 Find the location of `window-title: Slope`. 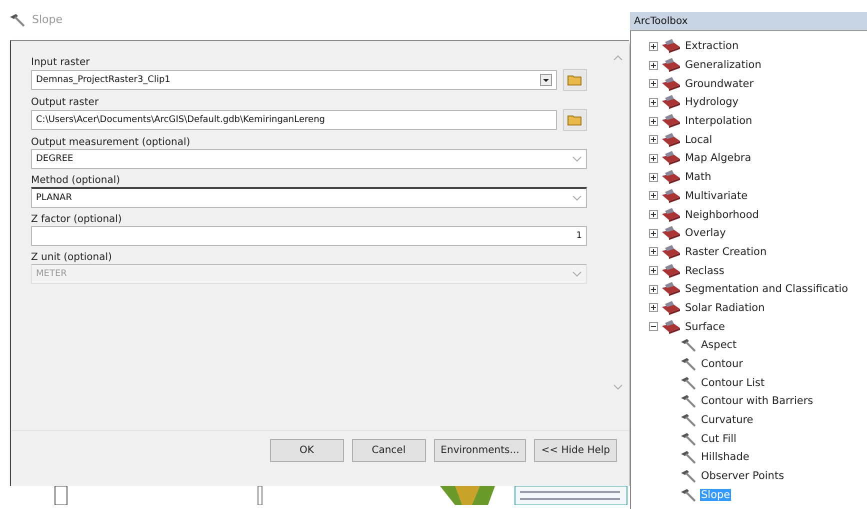

window-title: Slope is located at coordinates (47, 19).